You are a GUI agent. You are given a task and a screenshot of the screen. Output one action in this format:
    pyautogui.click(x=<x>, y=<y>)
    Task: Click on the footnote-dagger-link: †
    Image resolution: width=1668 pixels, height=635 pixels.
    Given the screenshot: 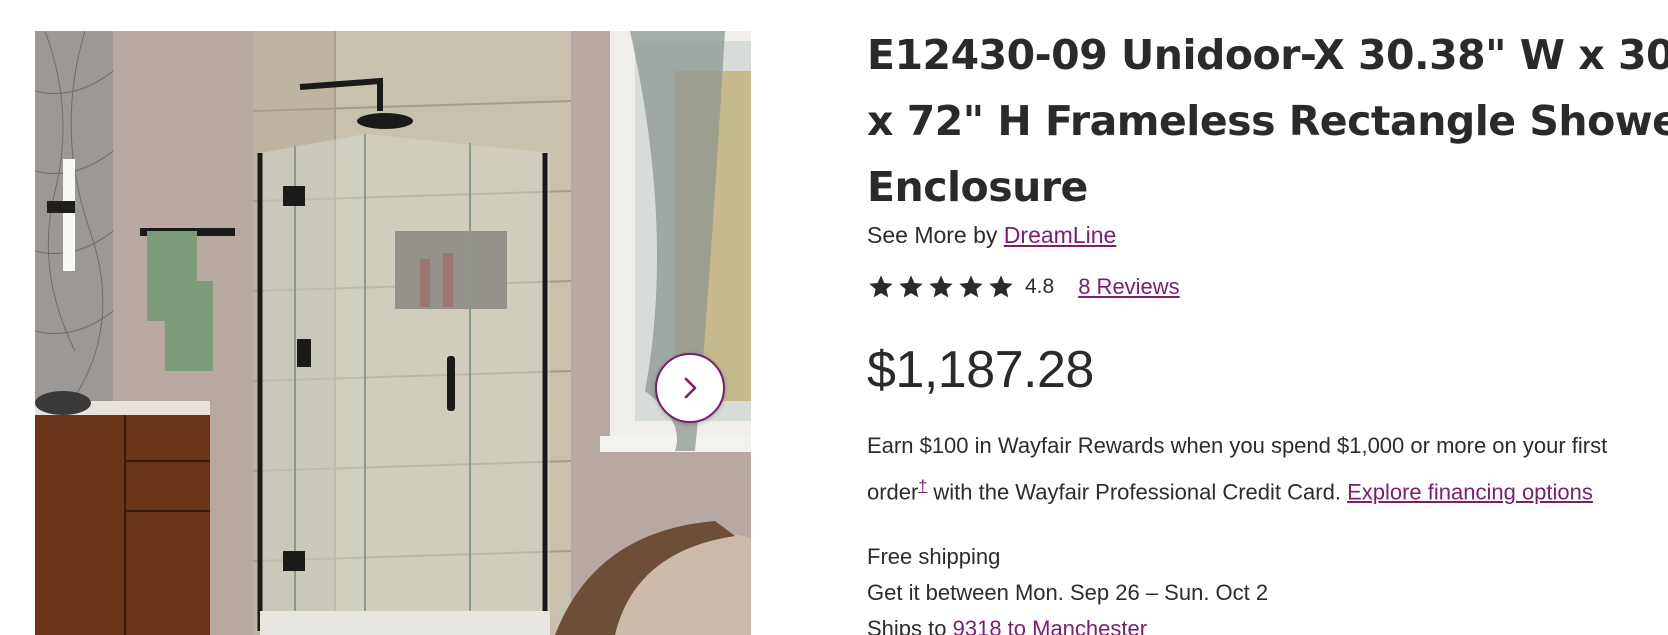 What is the action you would take?
    pyautogui.click(x=922, y=486)
    